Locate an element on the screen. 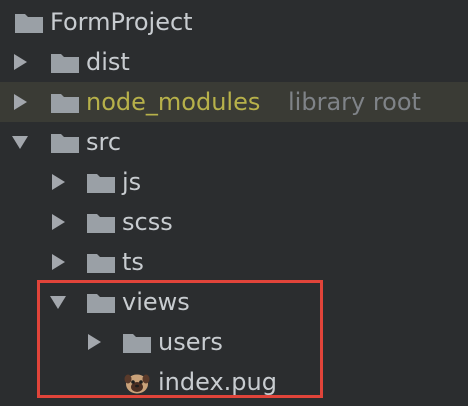  tree-item-scss: scss is located at coordinates (234, 222).